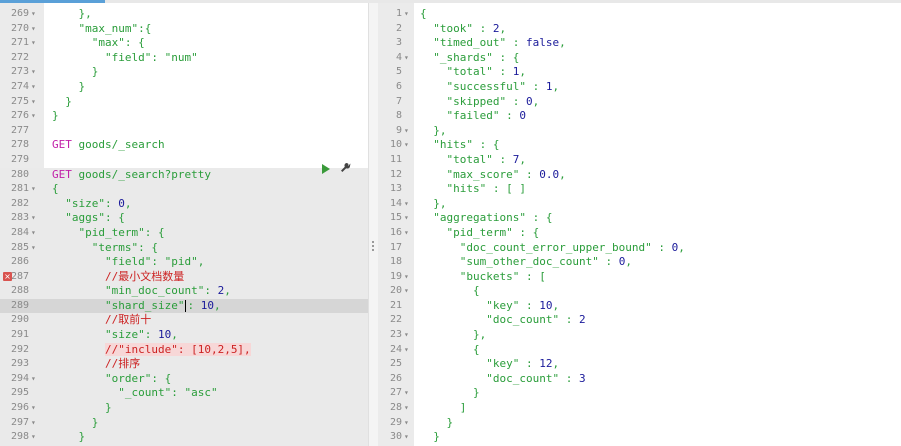  I want to click on response-line: 19 ▾ "buckets" : [, so click(639, 277).